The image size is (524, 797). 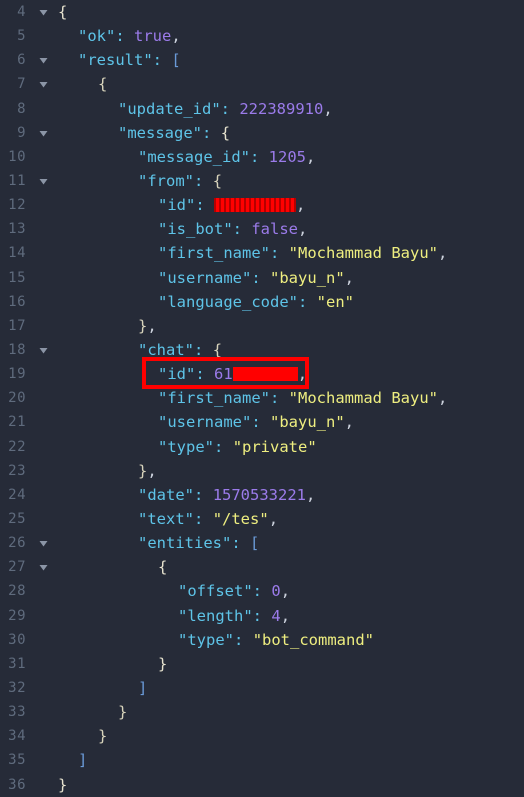 I want to click on code-line: 6 "result": [, so click(x=262, y=60).